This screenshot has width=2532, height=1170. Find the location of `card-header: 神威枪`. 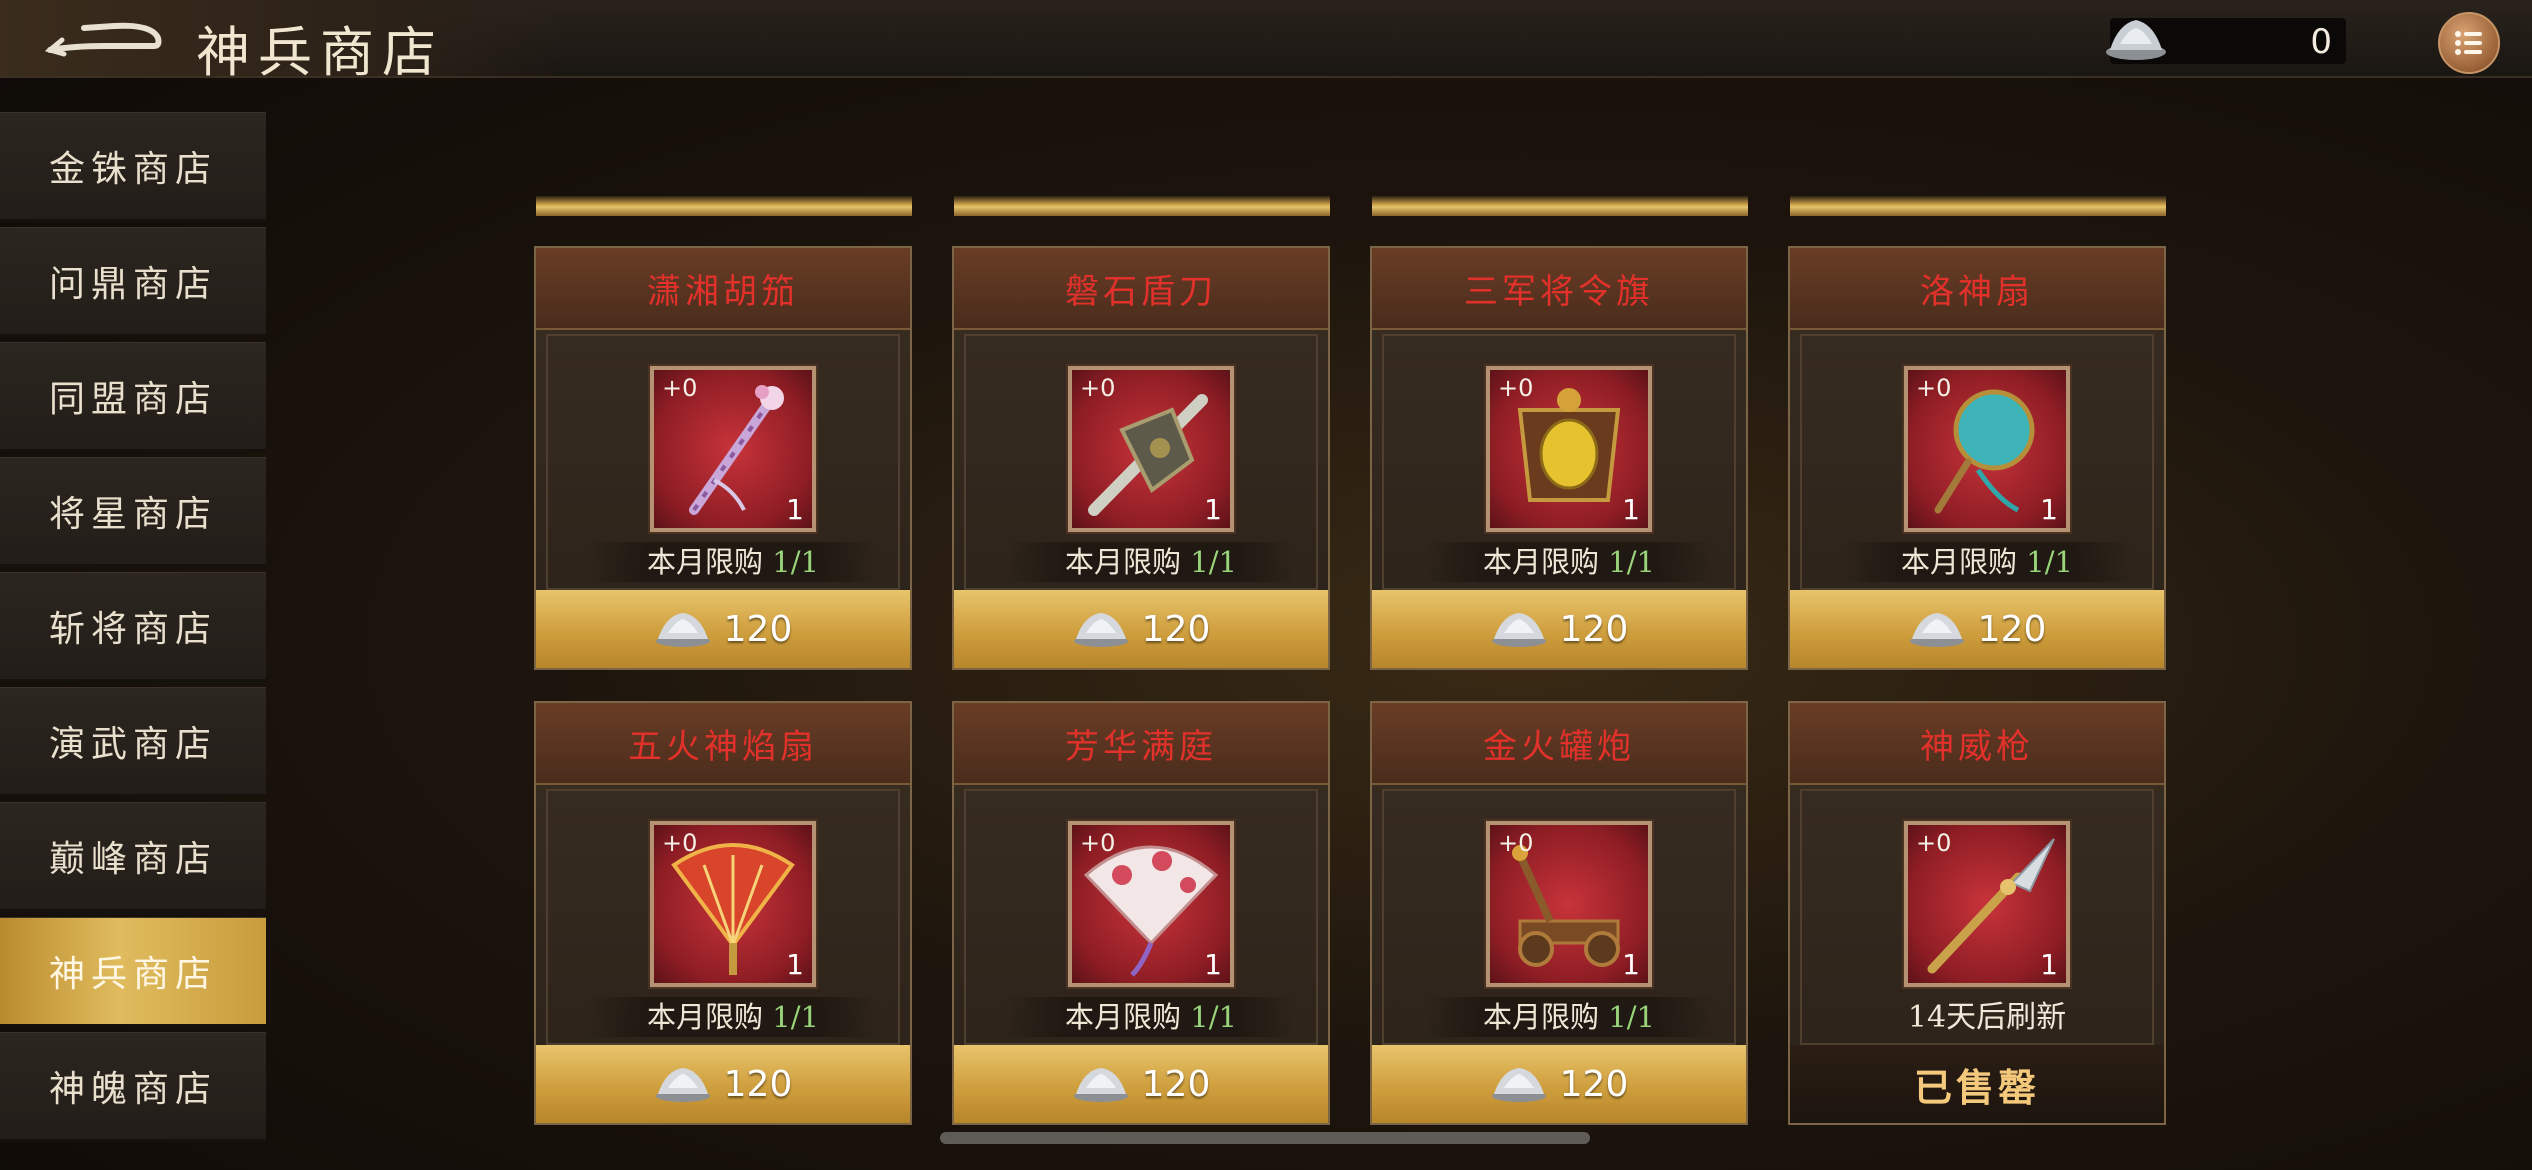

card-header: 神威枪 is located at coordinates (1977, 744).